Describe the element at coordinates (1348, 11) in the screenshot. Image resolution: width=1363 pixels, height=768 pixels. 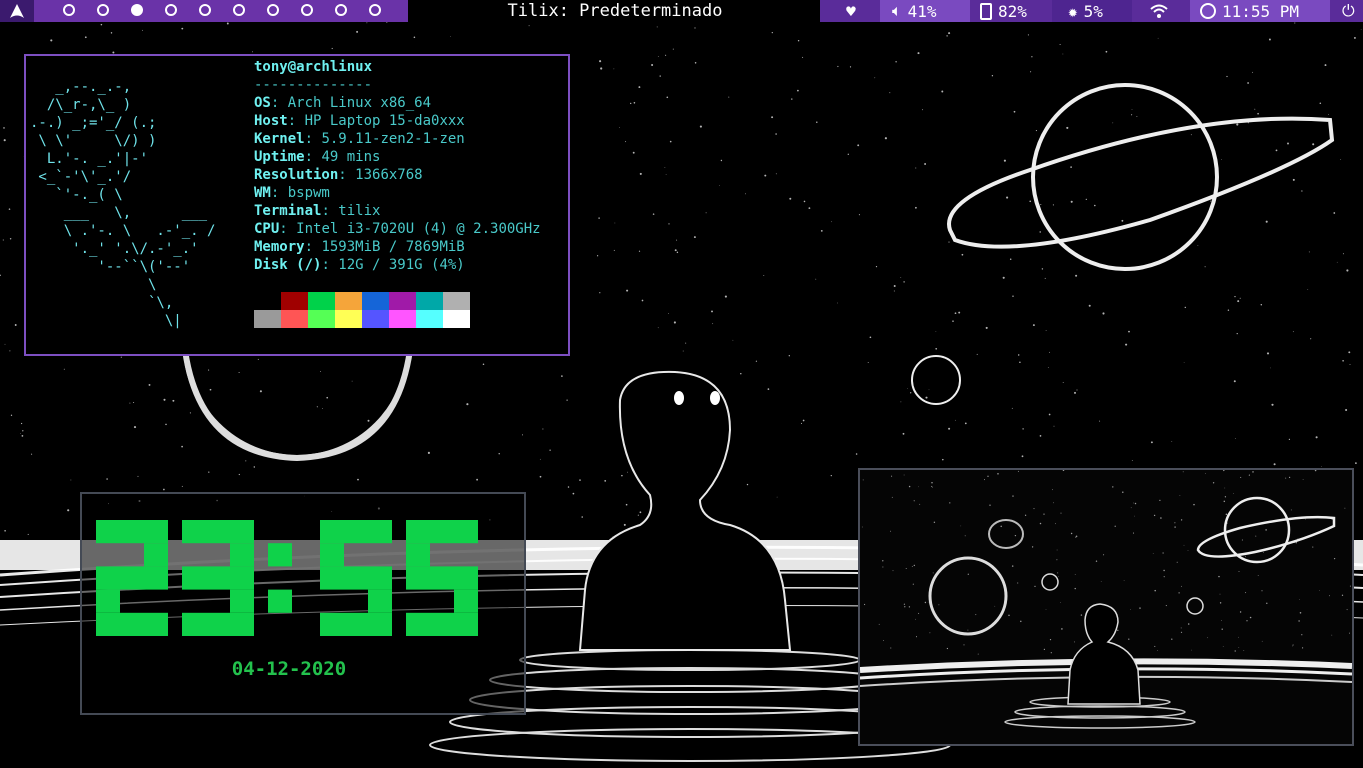
I see `power-icon: ⏻` at that location.